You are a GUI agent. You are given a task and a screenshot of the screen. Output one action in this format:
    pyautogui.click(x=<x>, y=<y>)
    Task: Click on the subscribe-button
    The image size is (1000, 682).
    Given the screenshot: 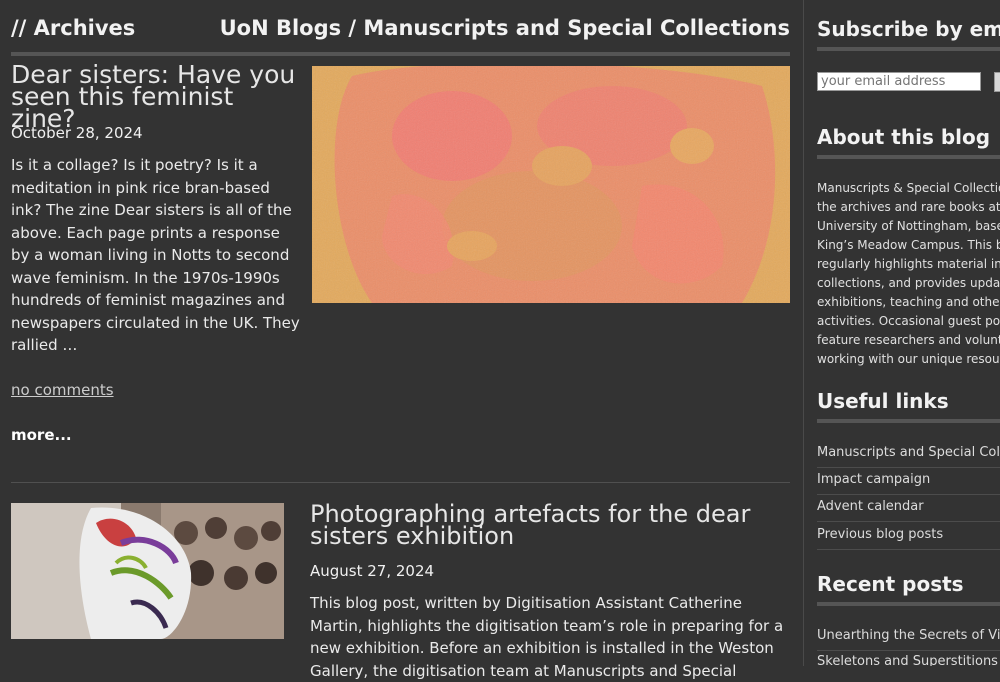 What is the action you would take?
    pyautogui.click(x=997, y=82)
    